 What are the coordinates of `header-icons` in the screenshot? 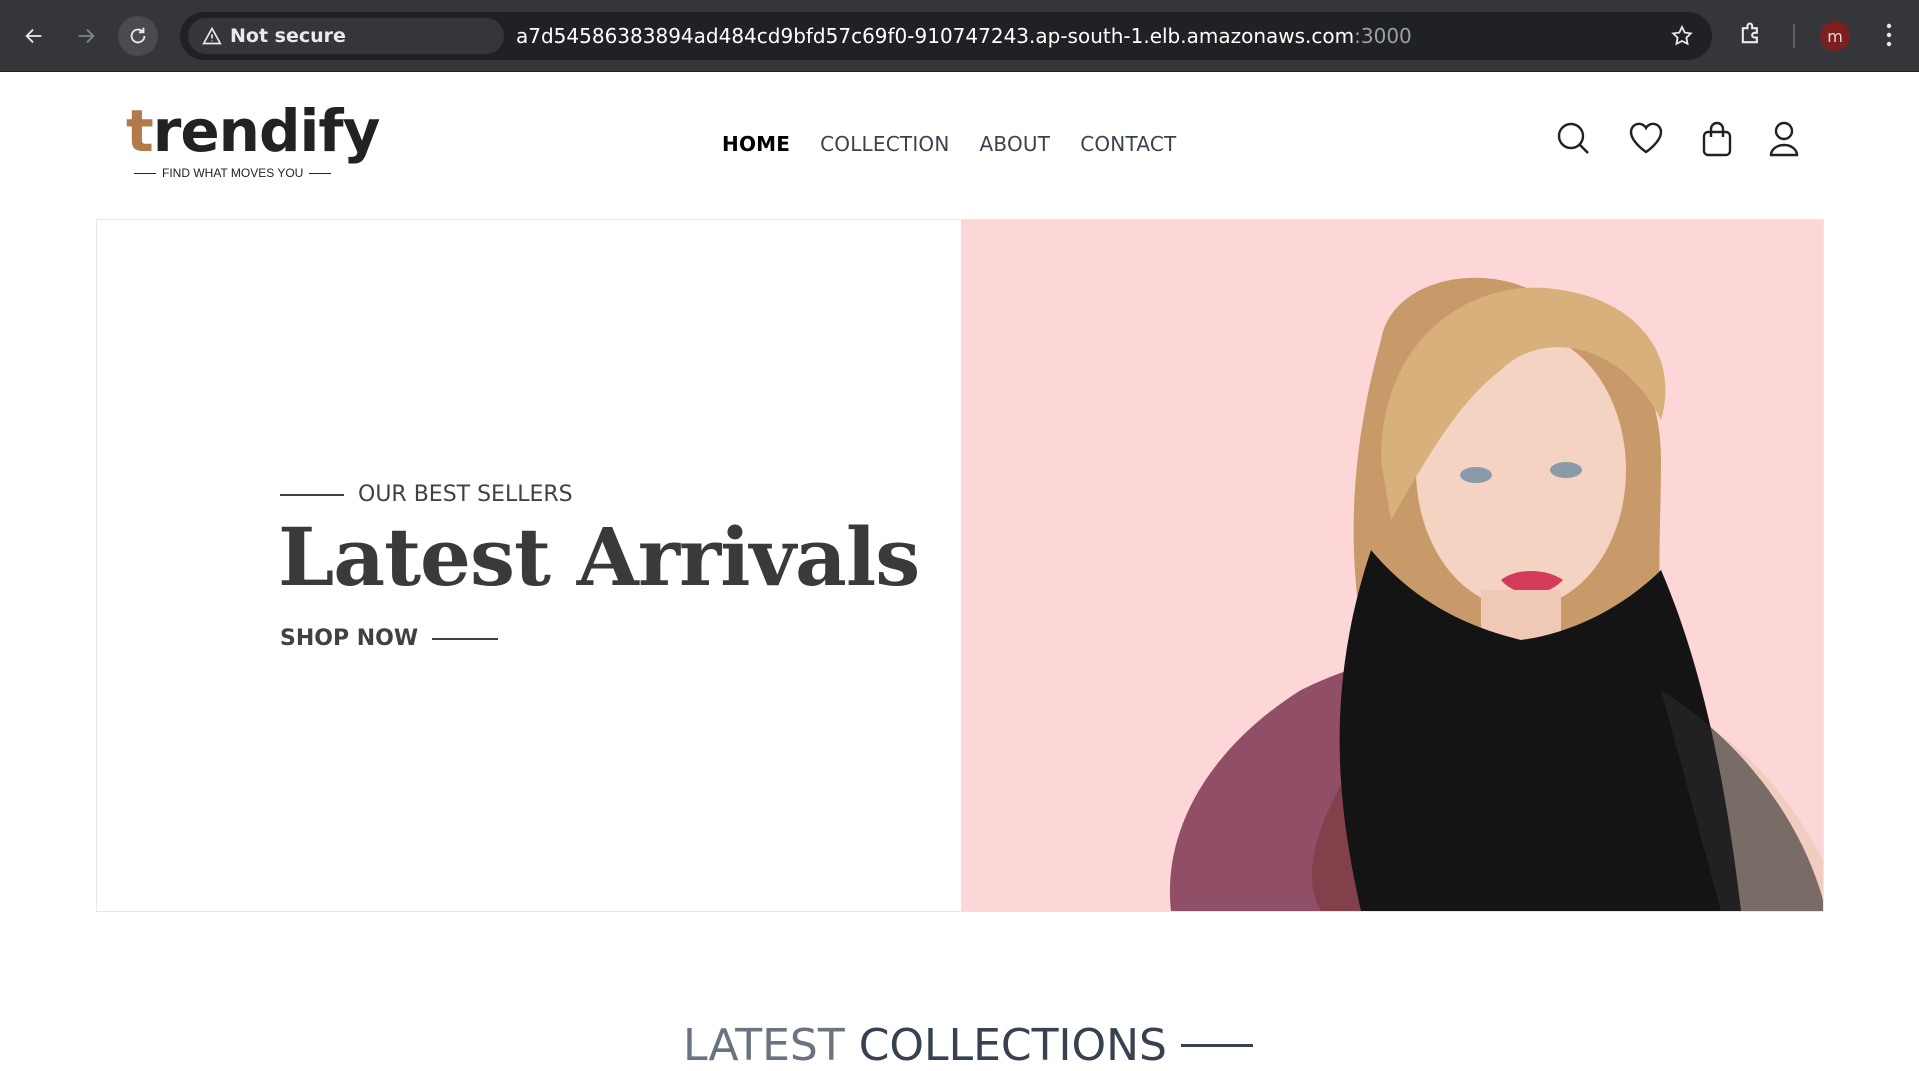 It's located at (1680, 145).